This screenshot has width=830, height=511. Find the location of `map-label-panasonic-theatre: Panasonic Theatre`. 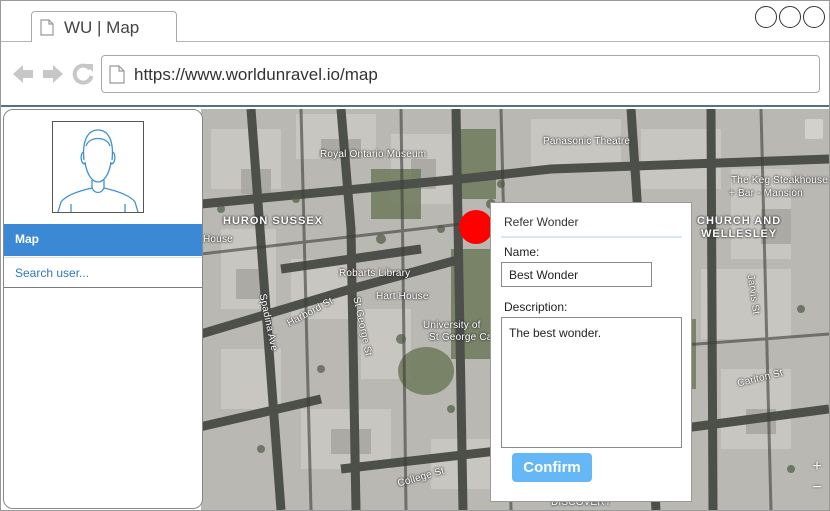

map-label-panasonic-theatre: Panasonic Theatre is located at coordinates (587, 141).